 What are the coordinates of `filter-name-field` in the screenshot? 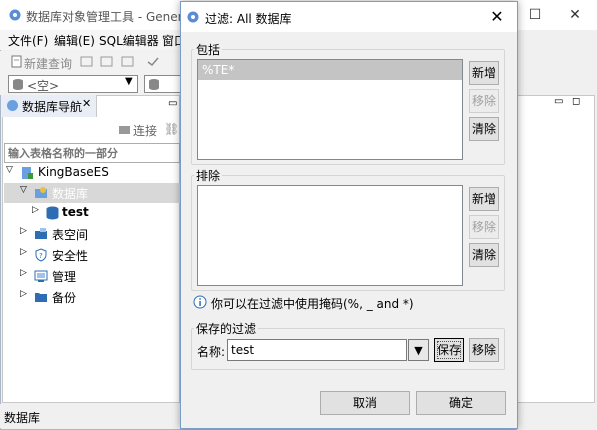 It's located at (317, 350).